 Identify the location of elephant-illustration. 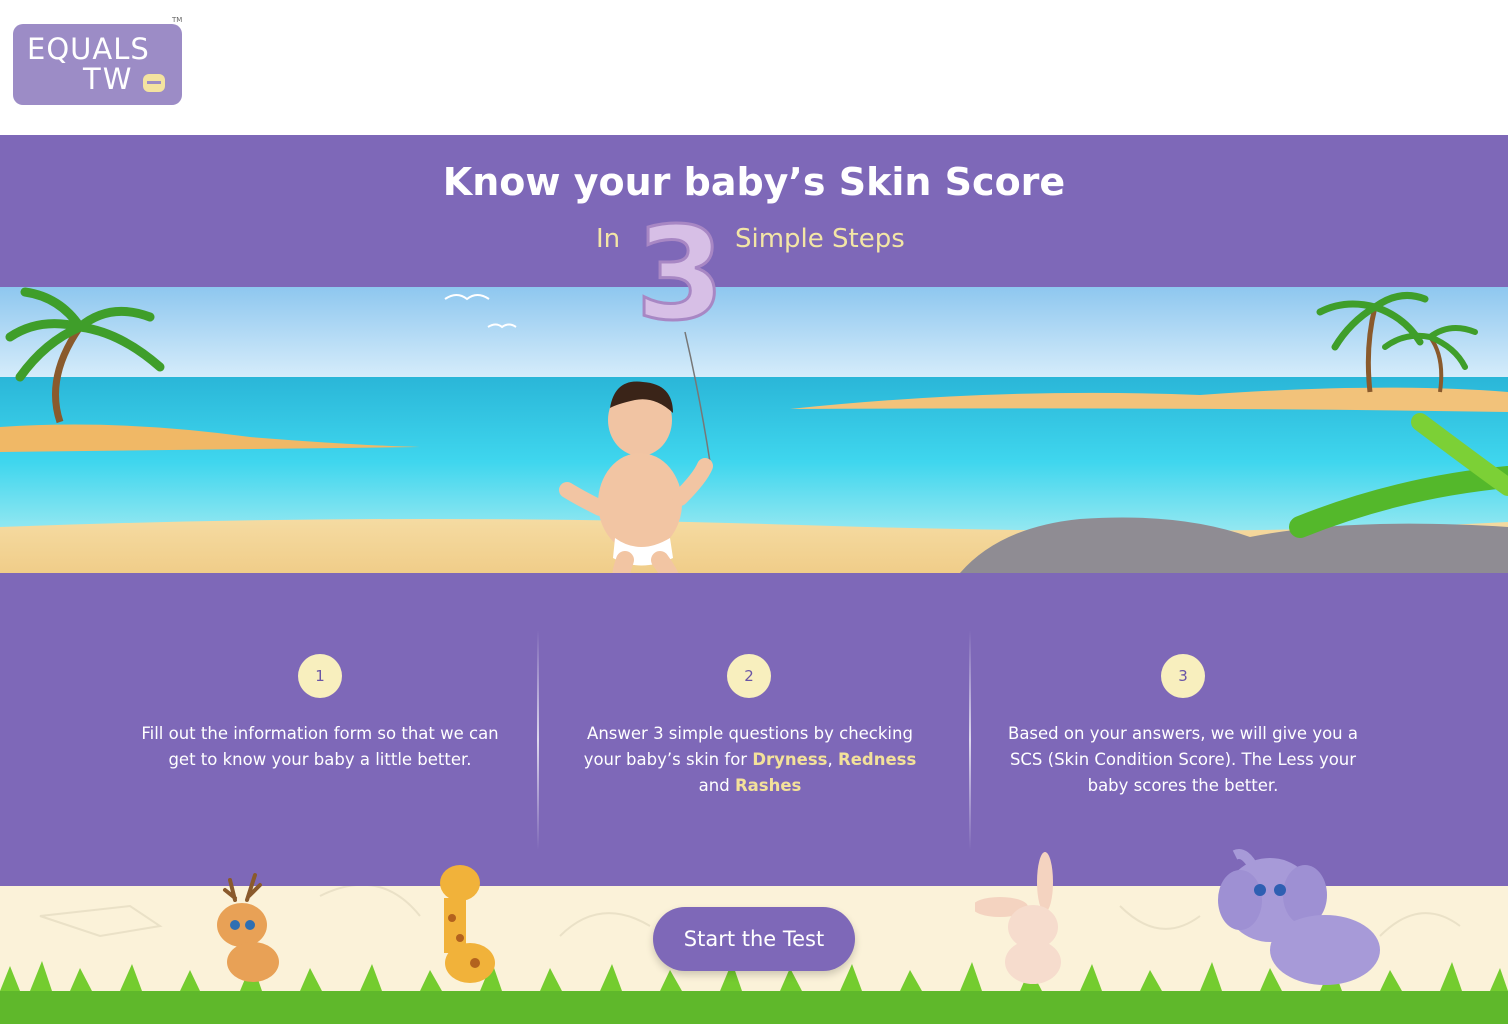
(1300, 911).